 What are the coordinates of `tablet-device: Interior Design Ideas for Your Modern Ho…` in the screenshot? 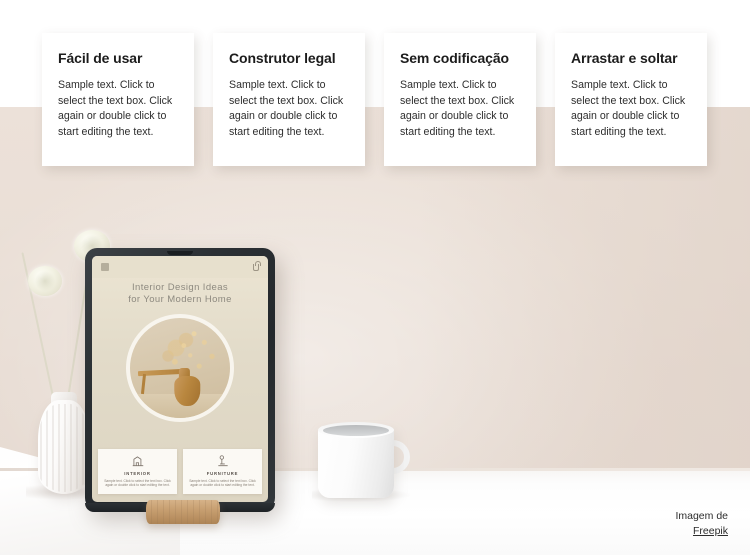 It's located at (180, 379).